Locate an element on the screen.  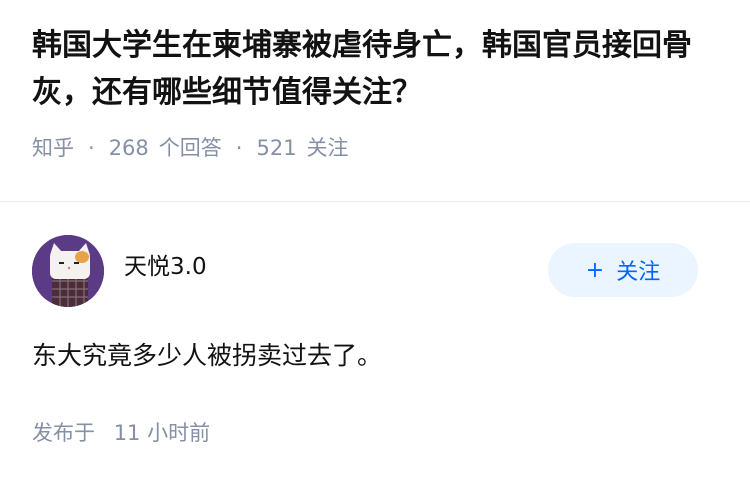
answer-content: 东大究竟多少人被拐卖过去了。 is located at coordinates (207, 356).